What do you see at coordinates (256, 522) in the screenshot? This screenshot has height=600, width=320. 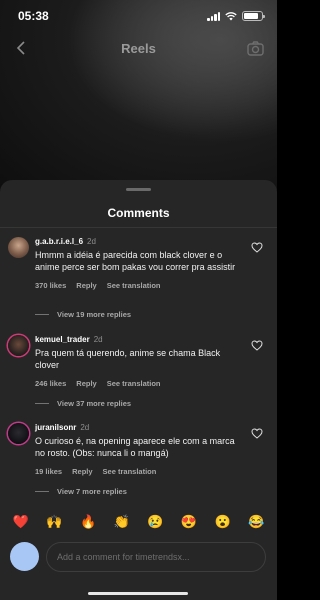 I see `emoji-laughing: 😂` at bounding box center [256, 522].